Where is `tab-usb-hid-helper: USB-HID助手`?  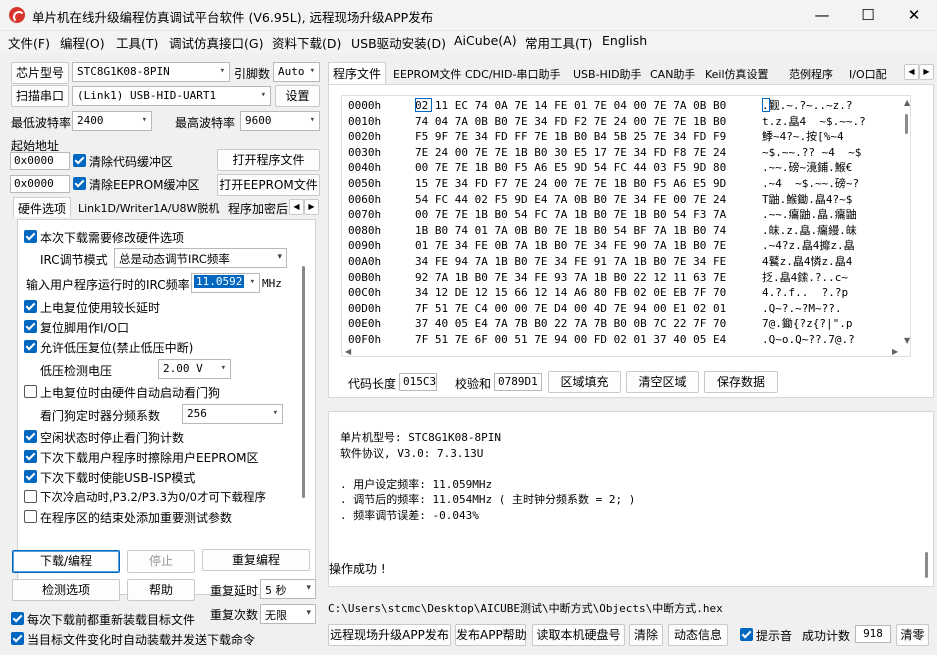
tab-usb-hid-helper: USB-HID助手 is located at coordinates (607, 74).